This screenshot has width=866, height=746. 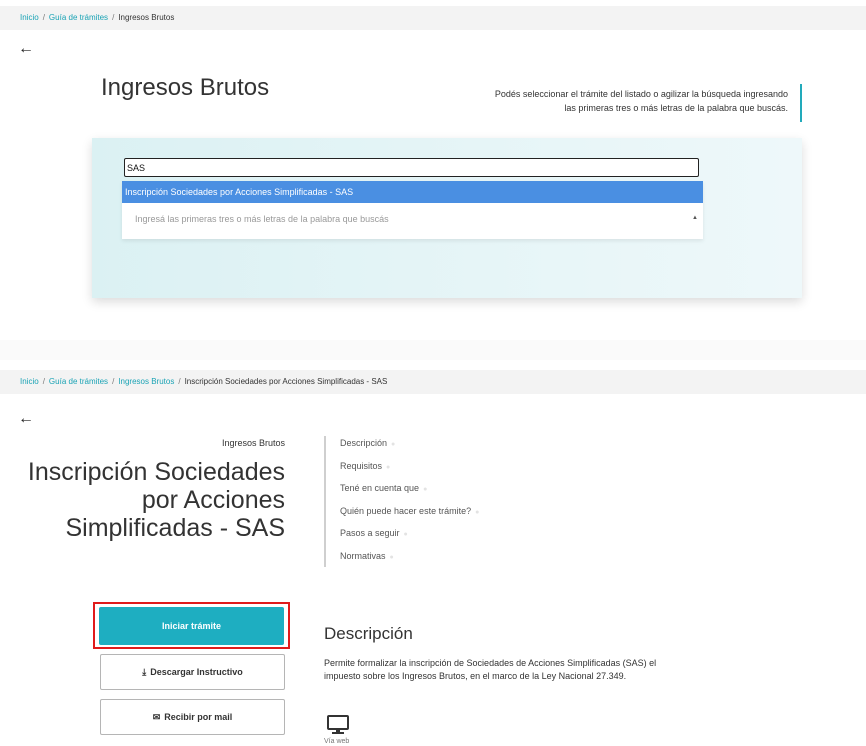 I want to click on receive-by-mail-button: ✉ Recibir por mail, so click(x=192, y=717).